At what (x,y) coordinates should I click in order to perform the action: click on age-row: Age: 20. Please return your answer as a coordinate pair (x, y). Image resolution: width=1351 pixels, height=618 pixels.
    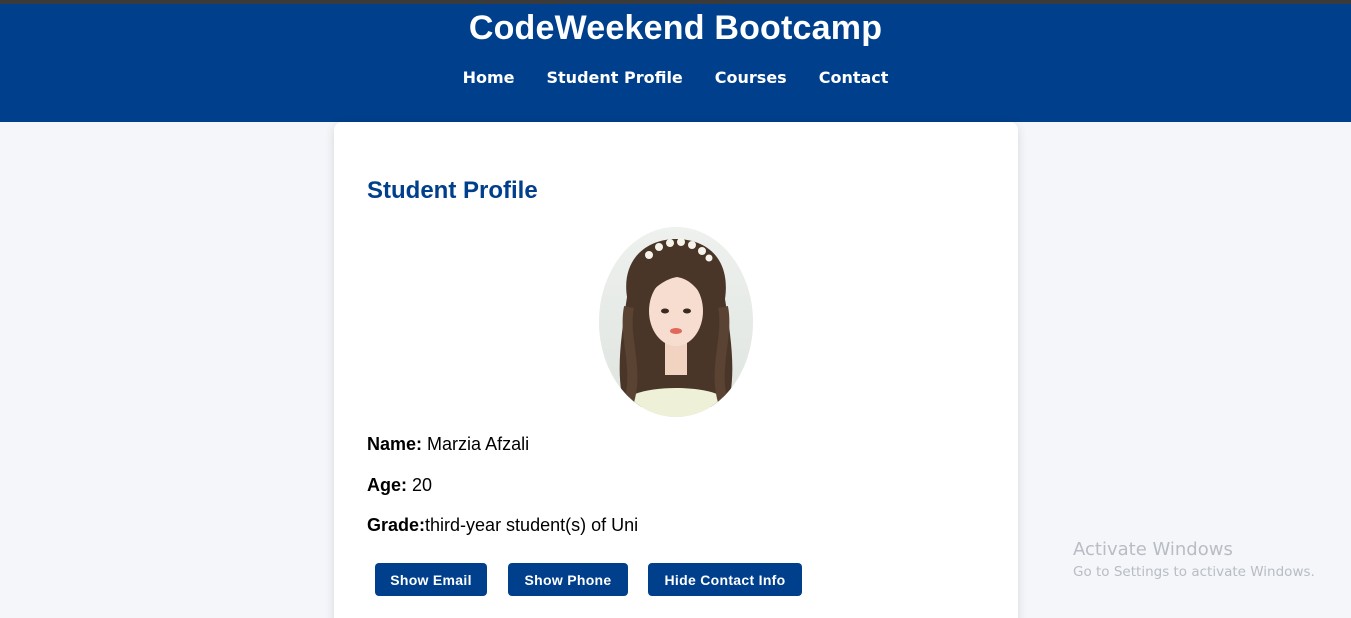
    Looking at the image, I should click on (399, 485).